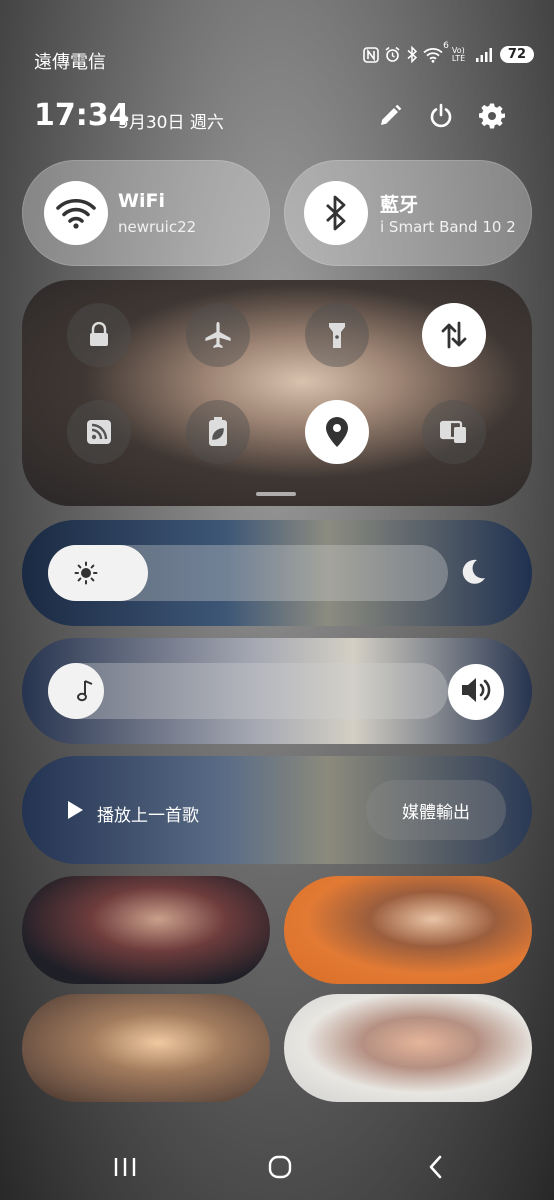 Image resolution: width=554 pixels, height=1200 pixels. I want to click on edit-icon, so click(390, 116).